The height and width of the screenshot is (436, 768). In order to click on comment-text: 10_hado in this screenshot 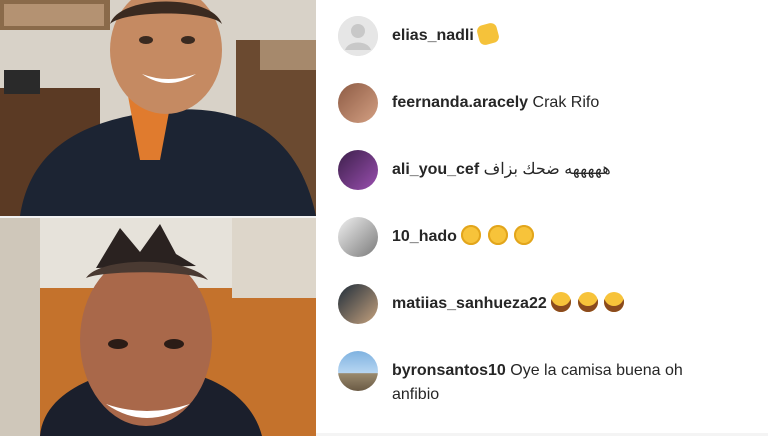, I will do `click(464, 237)`.